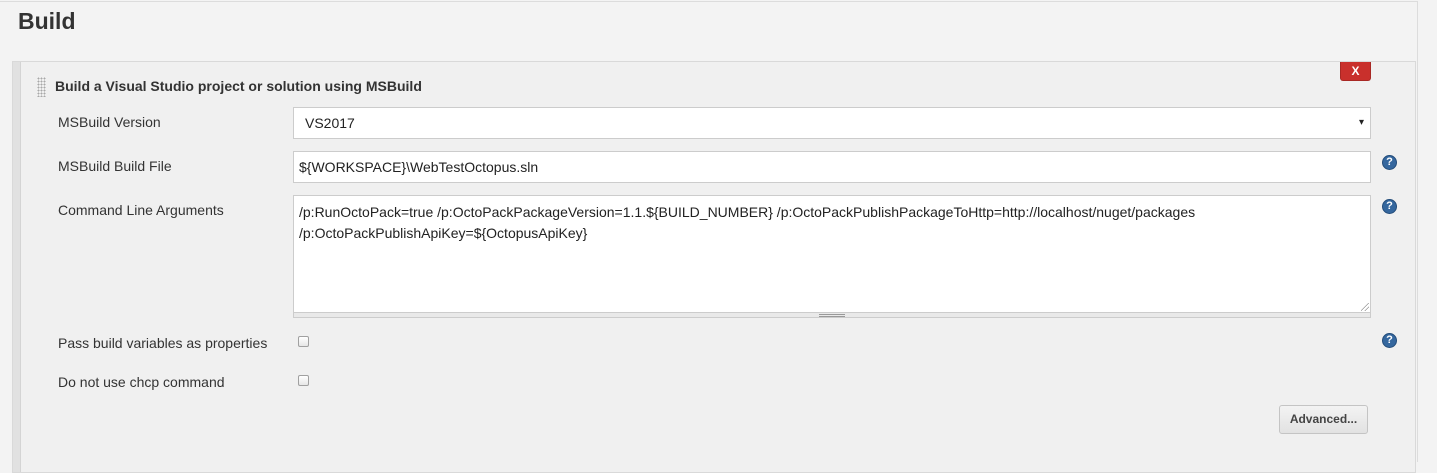 This screenshot has width=1437, height=473. What do you see at coordinates (1365, 307) in the screenshot?
I see `resize-corner-icon` at bounding box center [1365, 307].